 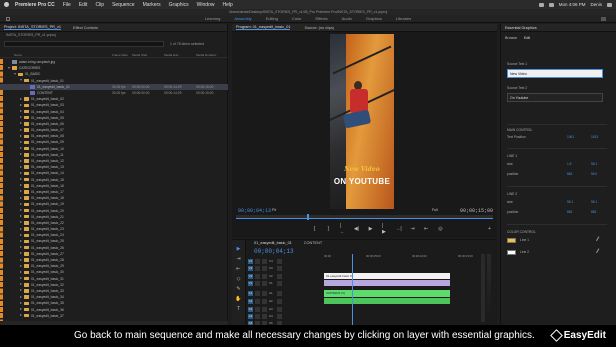 What do you see at coordinates (238, 259) in the screenshot?
I see `track-select-tool-icon: ⇥` at bounding box center [238, 259].